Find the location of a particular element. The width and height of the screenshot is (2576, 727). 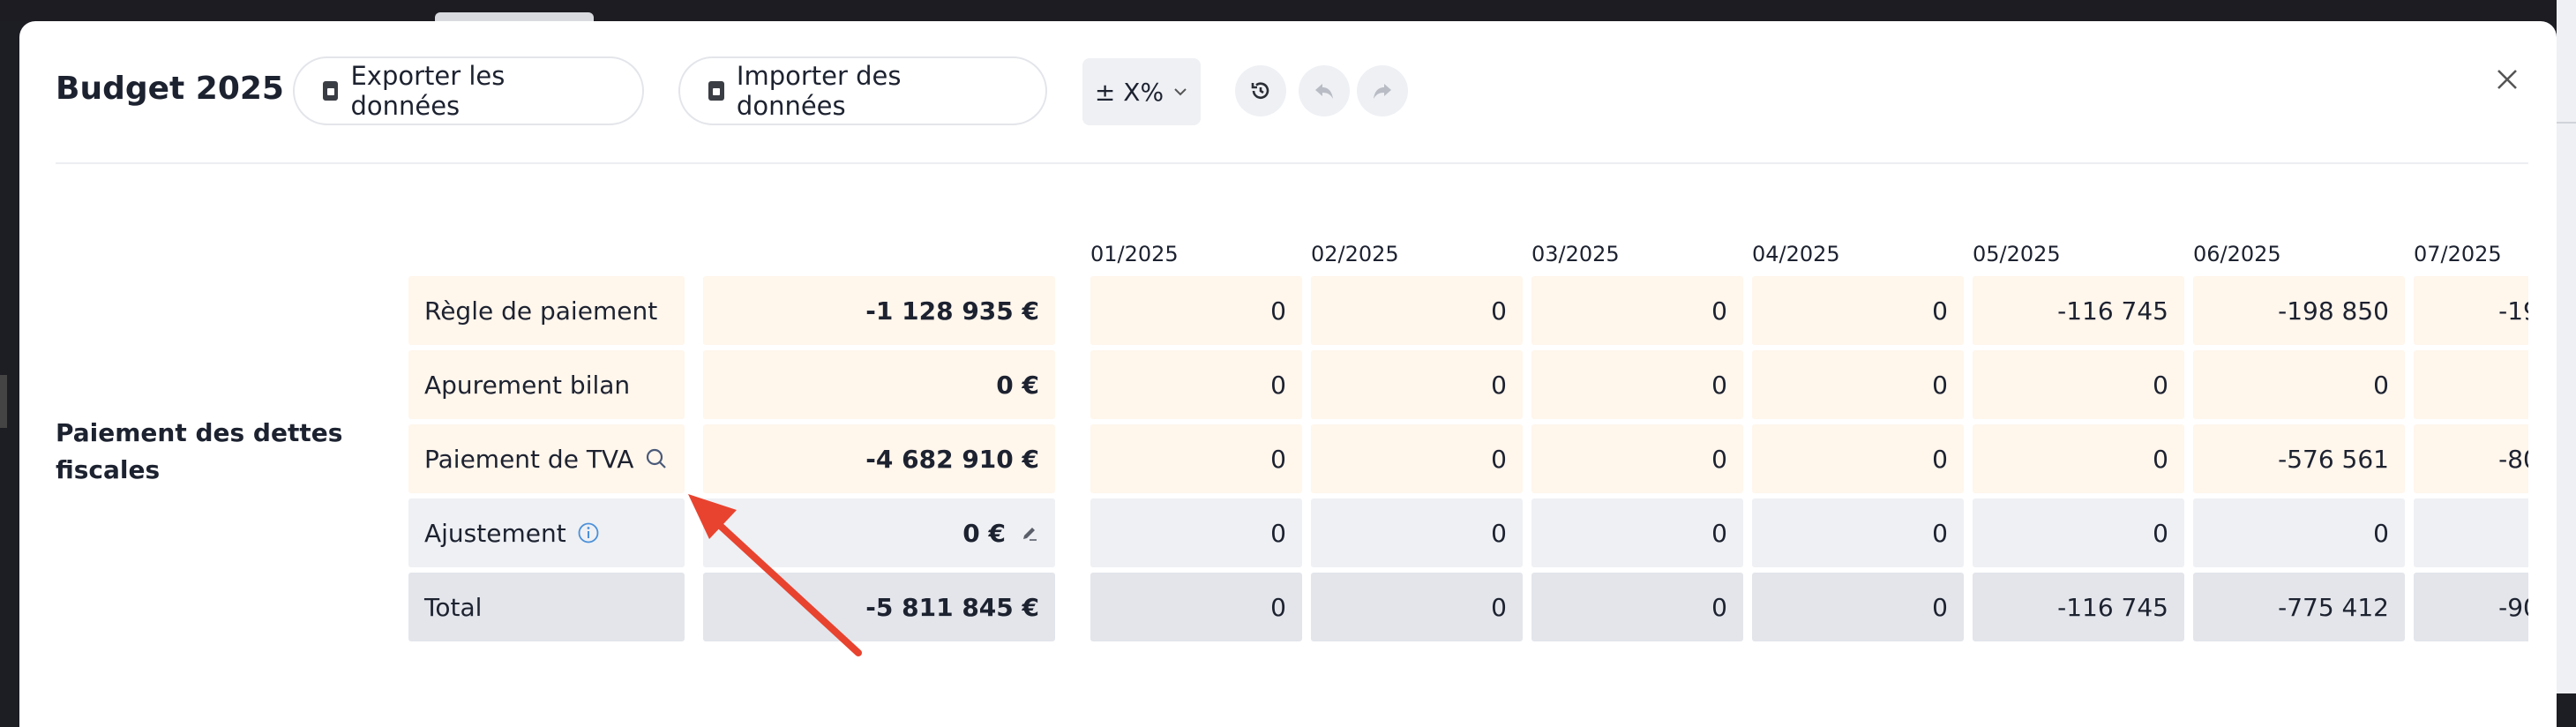

month-header: 04/2025 is located at coordinates (1796, 254).